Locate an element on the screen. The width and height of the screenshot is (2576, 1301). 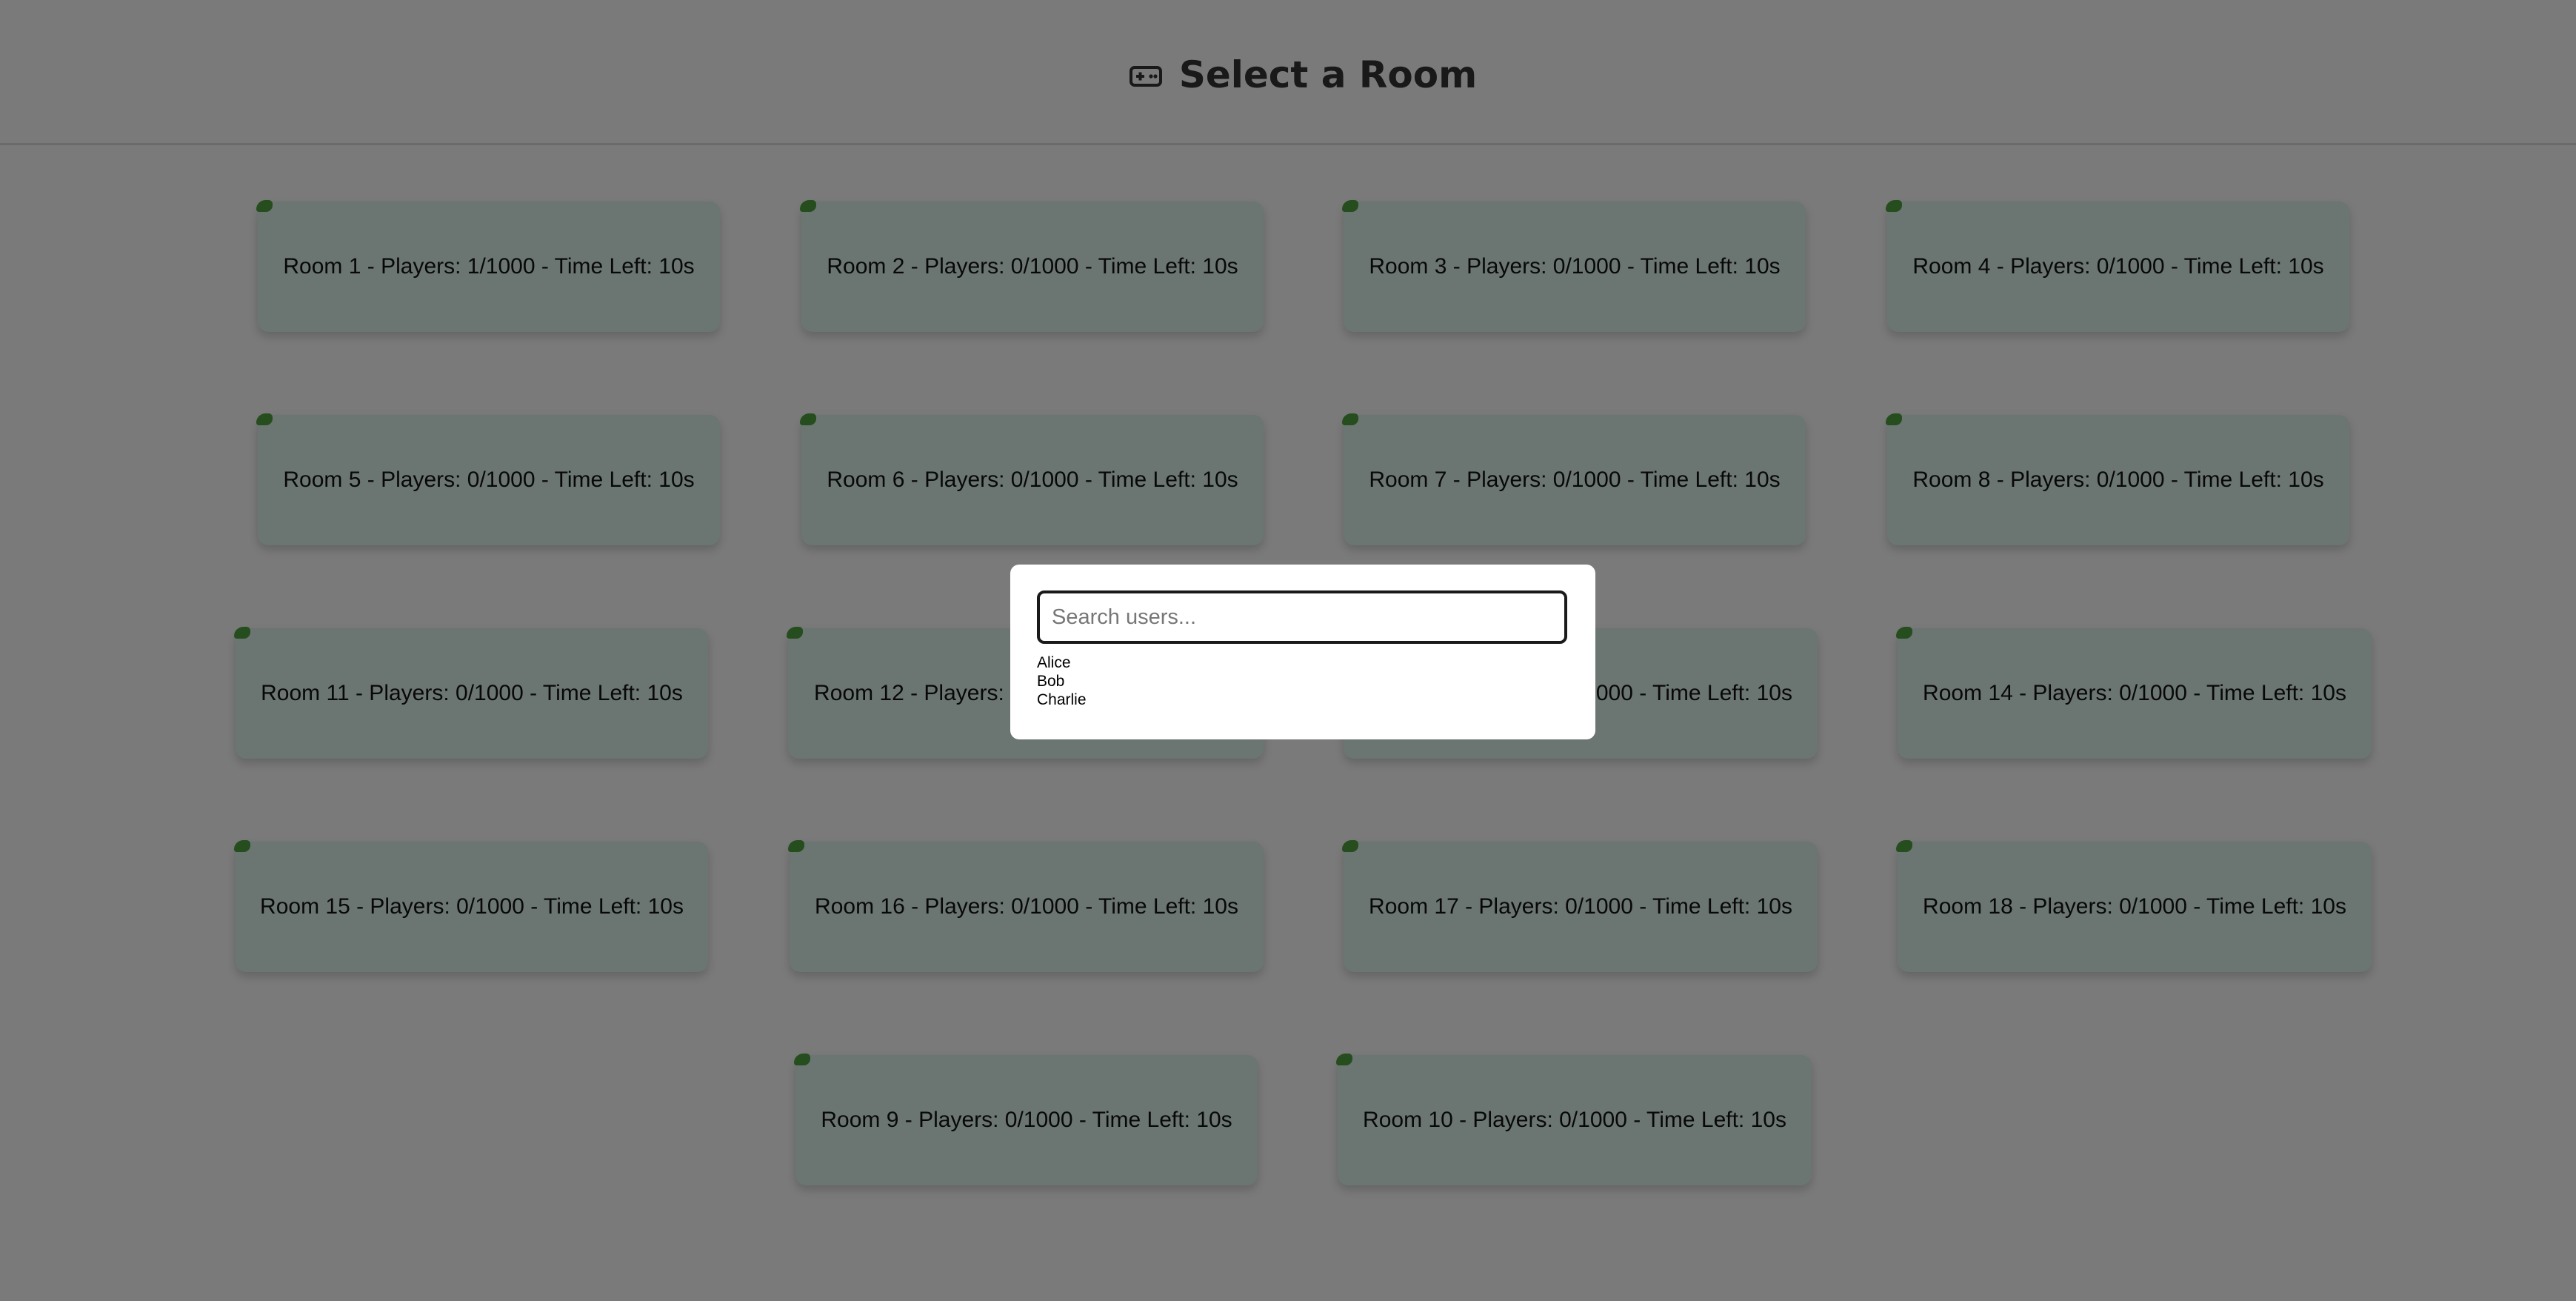
user-list: Alice Bob Charlie is located at coordinates (1062, 681).